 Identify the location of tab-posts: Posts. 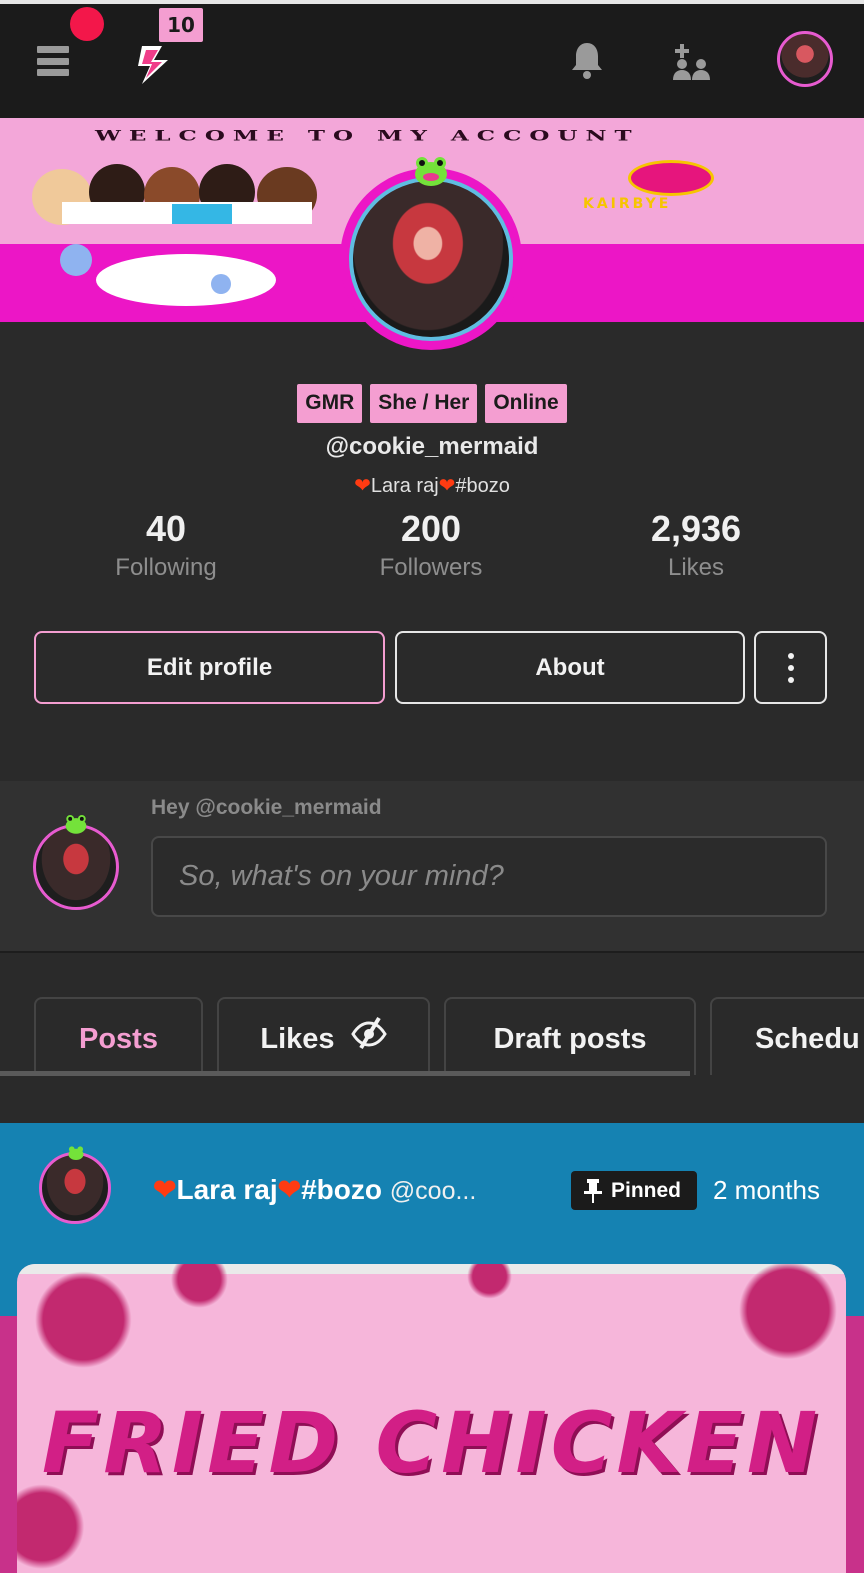
(118, 1036).